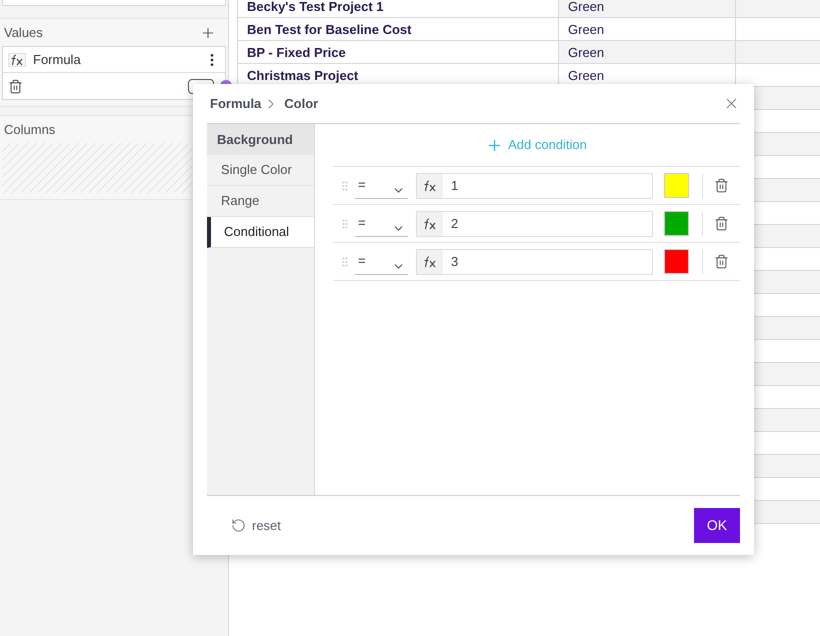  I want to click on formula-field: 2, so click(534, 223).